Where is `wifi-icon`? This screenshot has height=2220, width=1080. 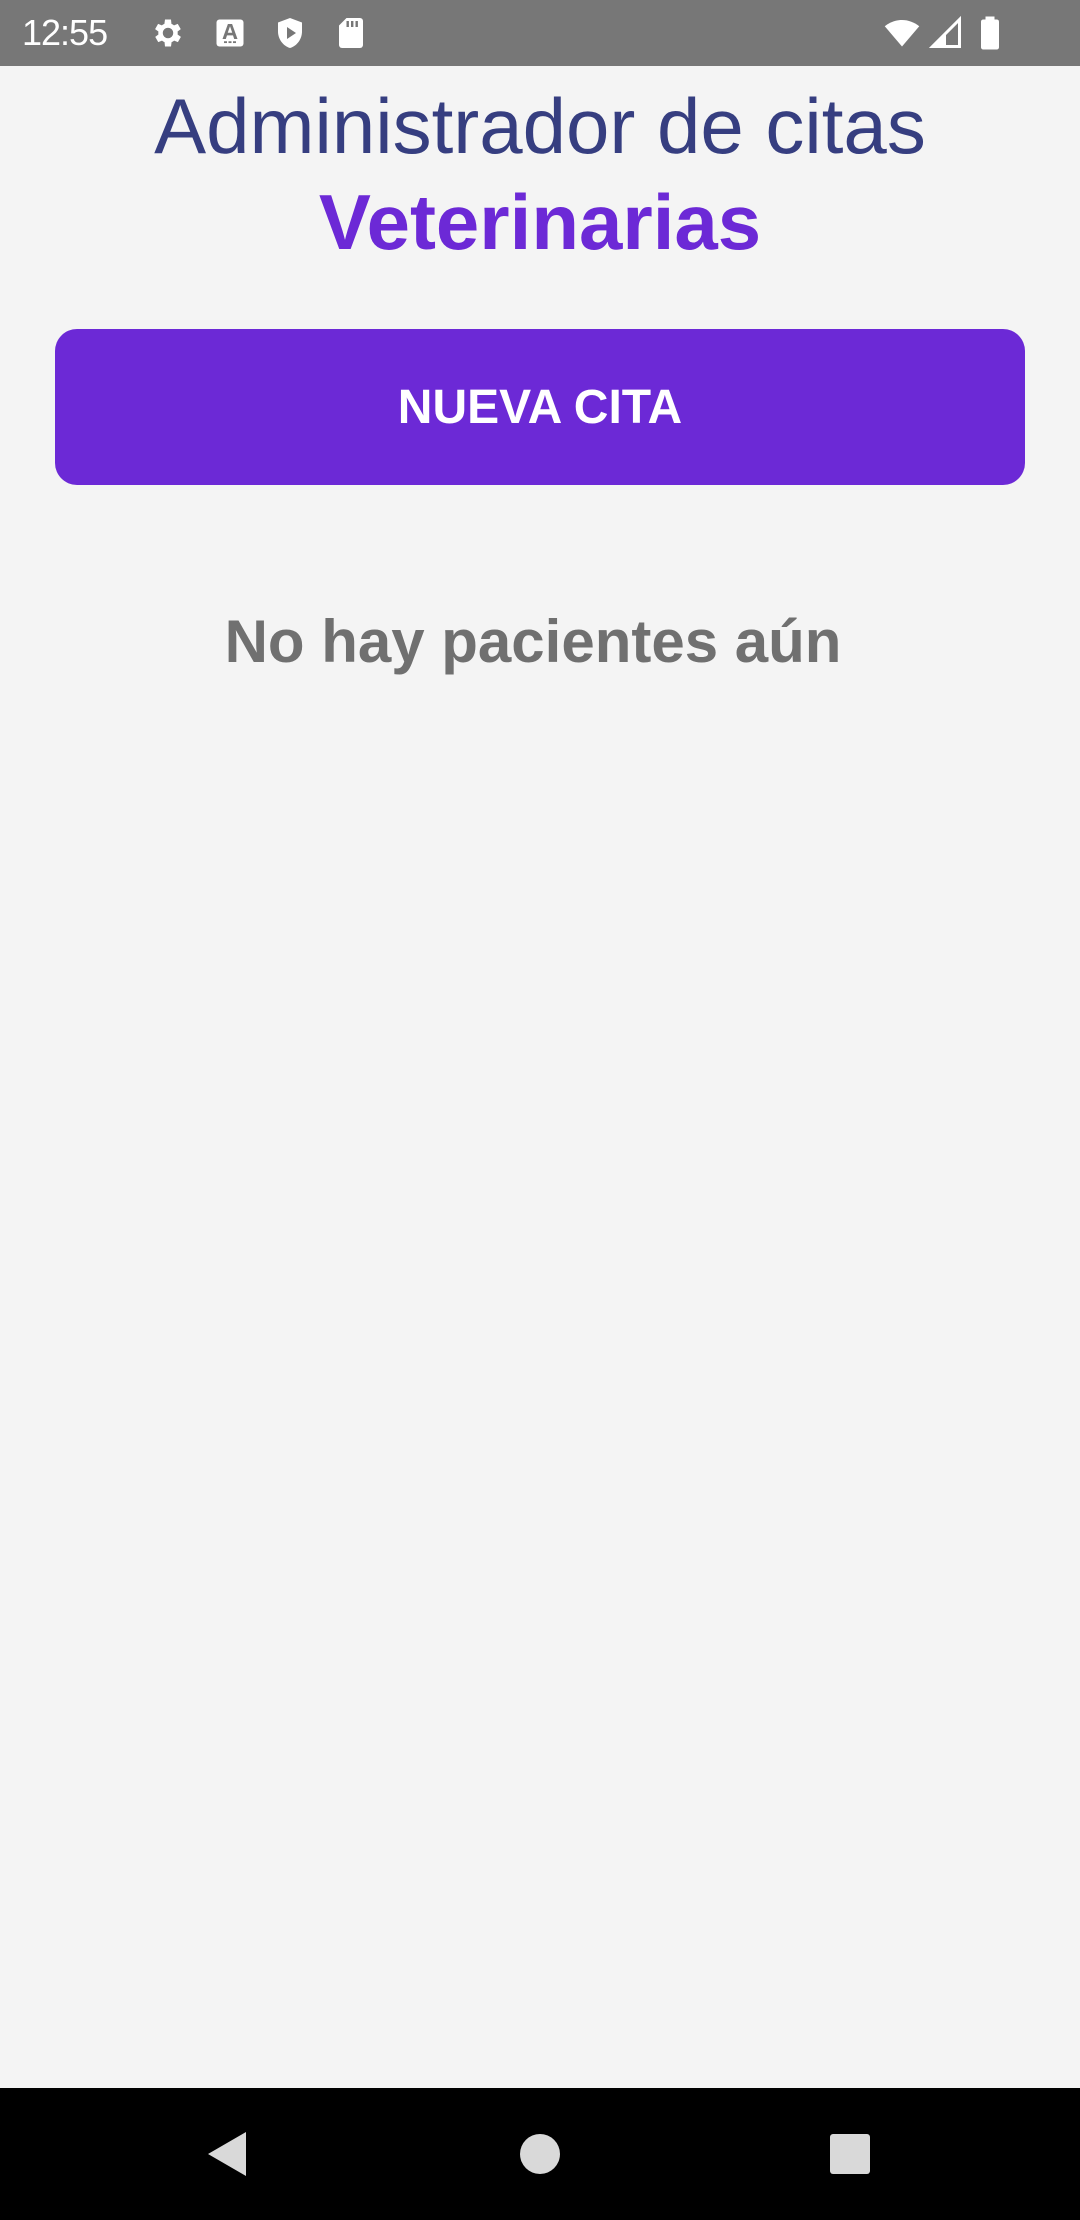
wifi-icon is located at coordinates (902, 33).